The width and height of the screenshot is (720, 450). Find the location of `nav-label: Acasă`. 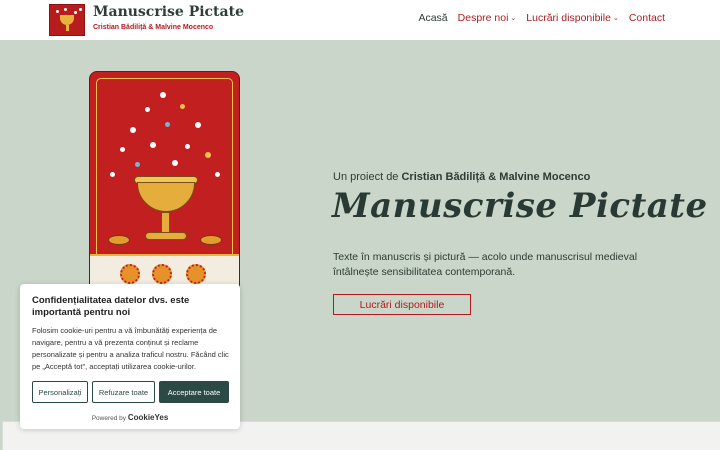

nav-label: Acasă is located at coordinates (433, 18).